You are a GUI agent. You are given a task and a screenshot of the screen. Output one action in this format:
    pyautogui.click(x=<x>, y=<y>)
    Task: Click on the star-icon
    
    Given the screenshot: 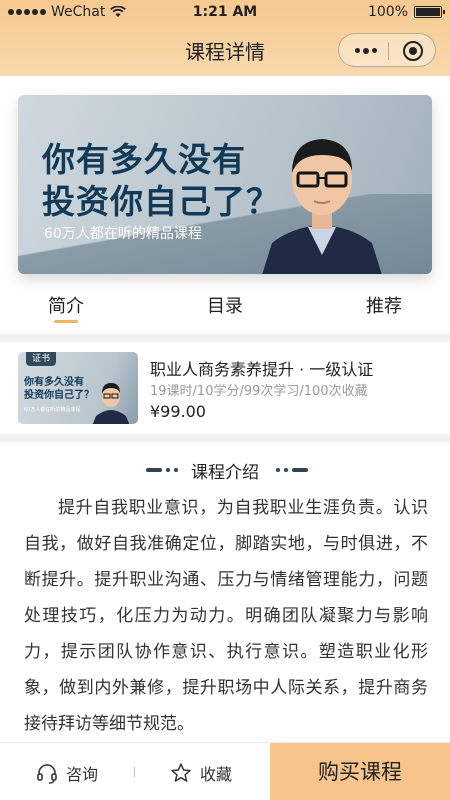 What is the action you would take?
    pyautogui.click(x=181, y=772)
    